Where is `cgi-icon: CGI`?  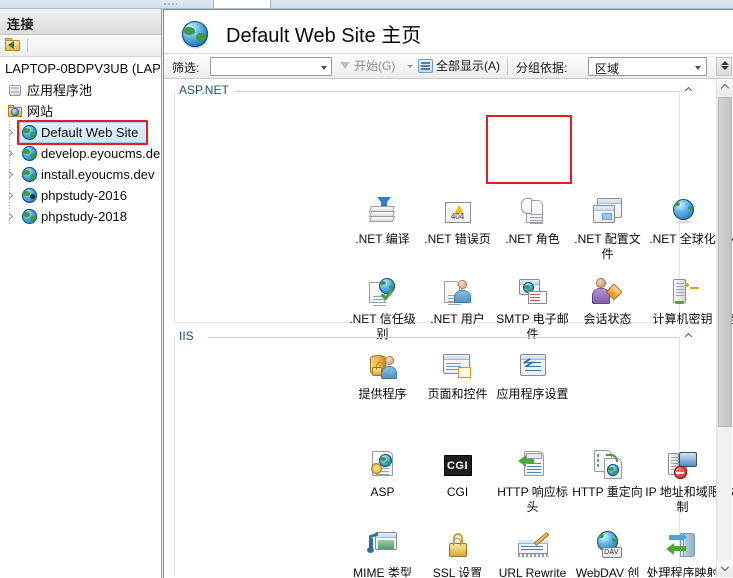
cgi-icon: CGI is located at coordinates (457, 464).